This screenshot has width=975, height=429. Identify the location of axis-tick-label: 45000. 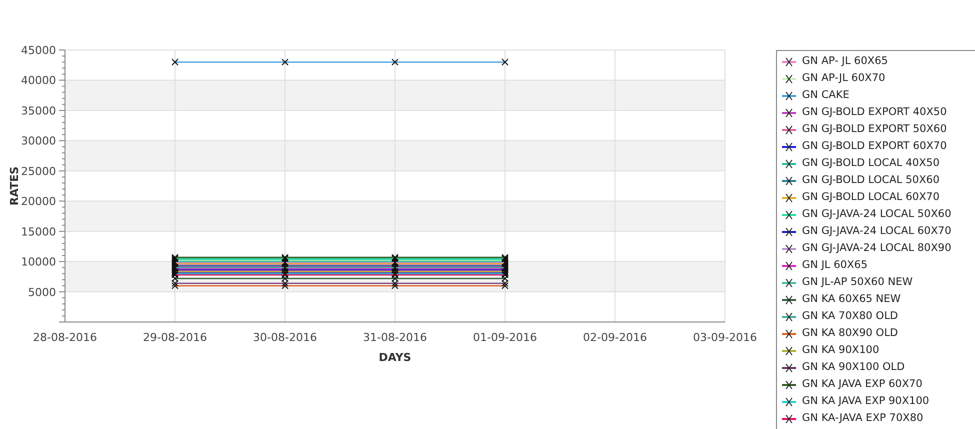
(38, 50).